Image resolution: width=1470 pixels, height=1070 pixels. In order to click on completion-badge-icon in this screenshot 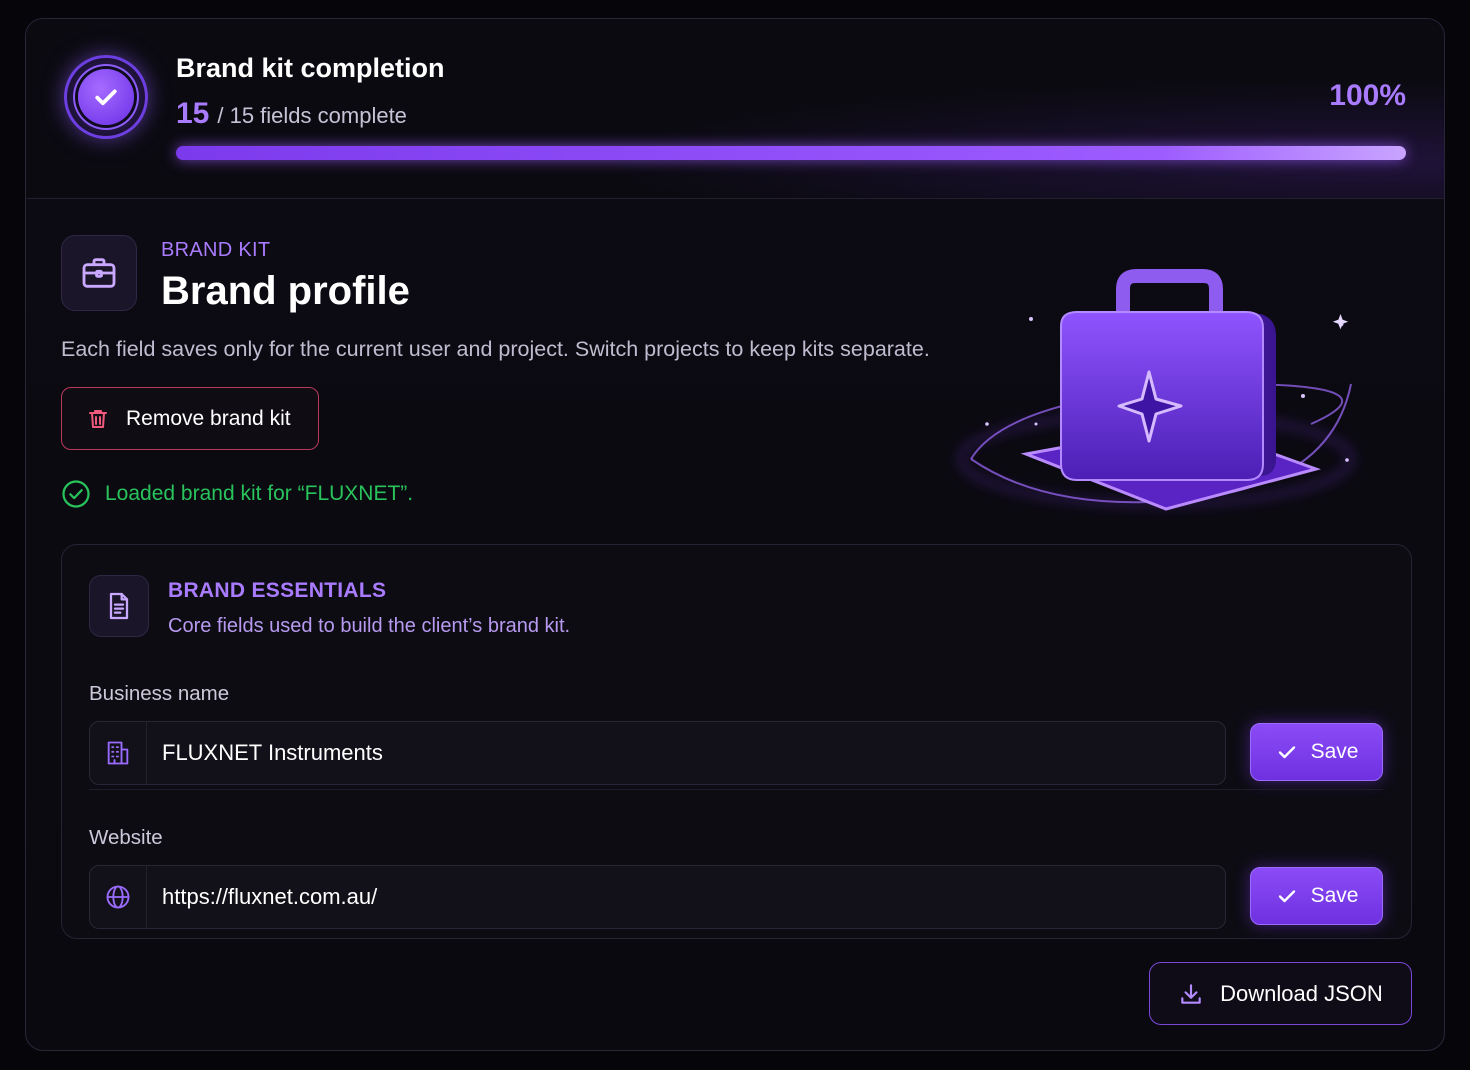, I will do `click(106, 97)`.